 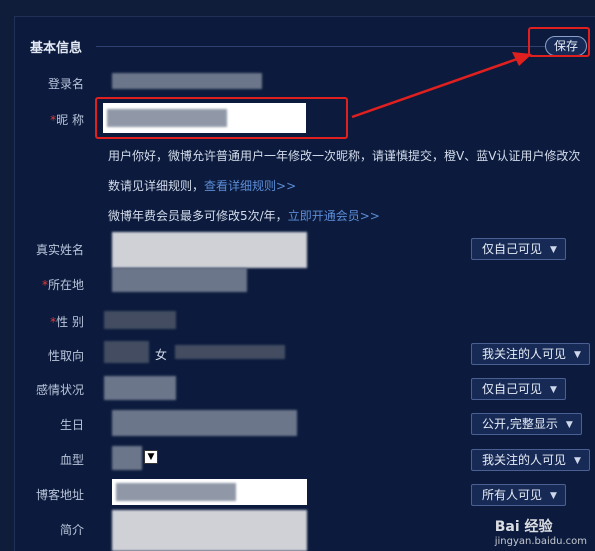 What do you see at coordinates (540, 541) in the screenshot?
I see `watermark-url: jingyan.baidu.com` at bounding box center [540, 541].